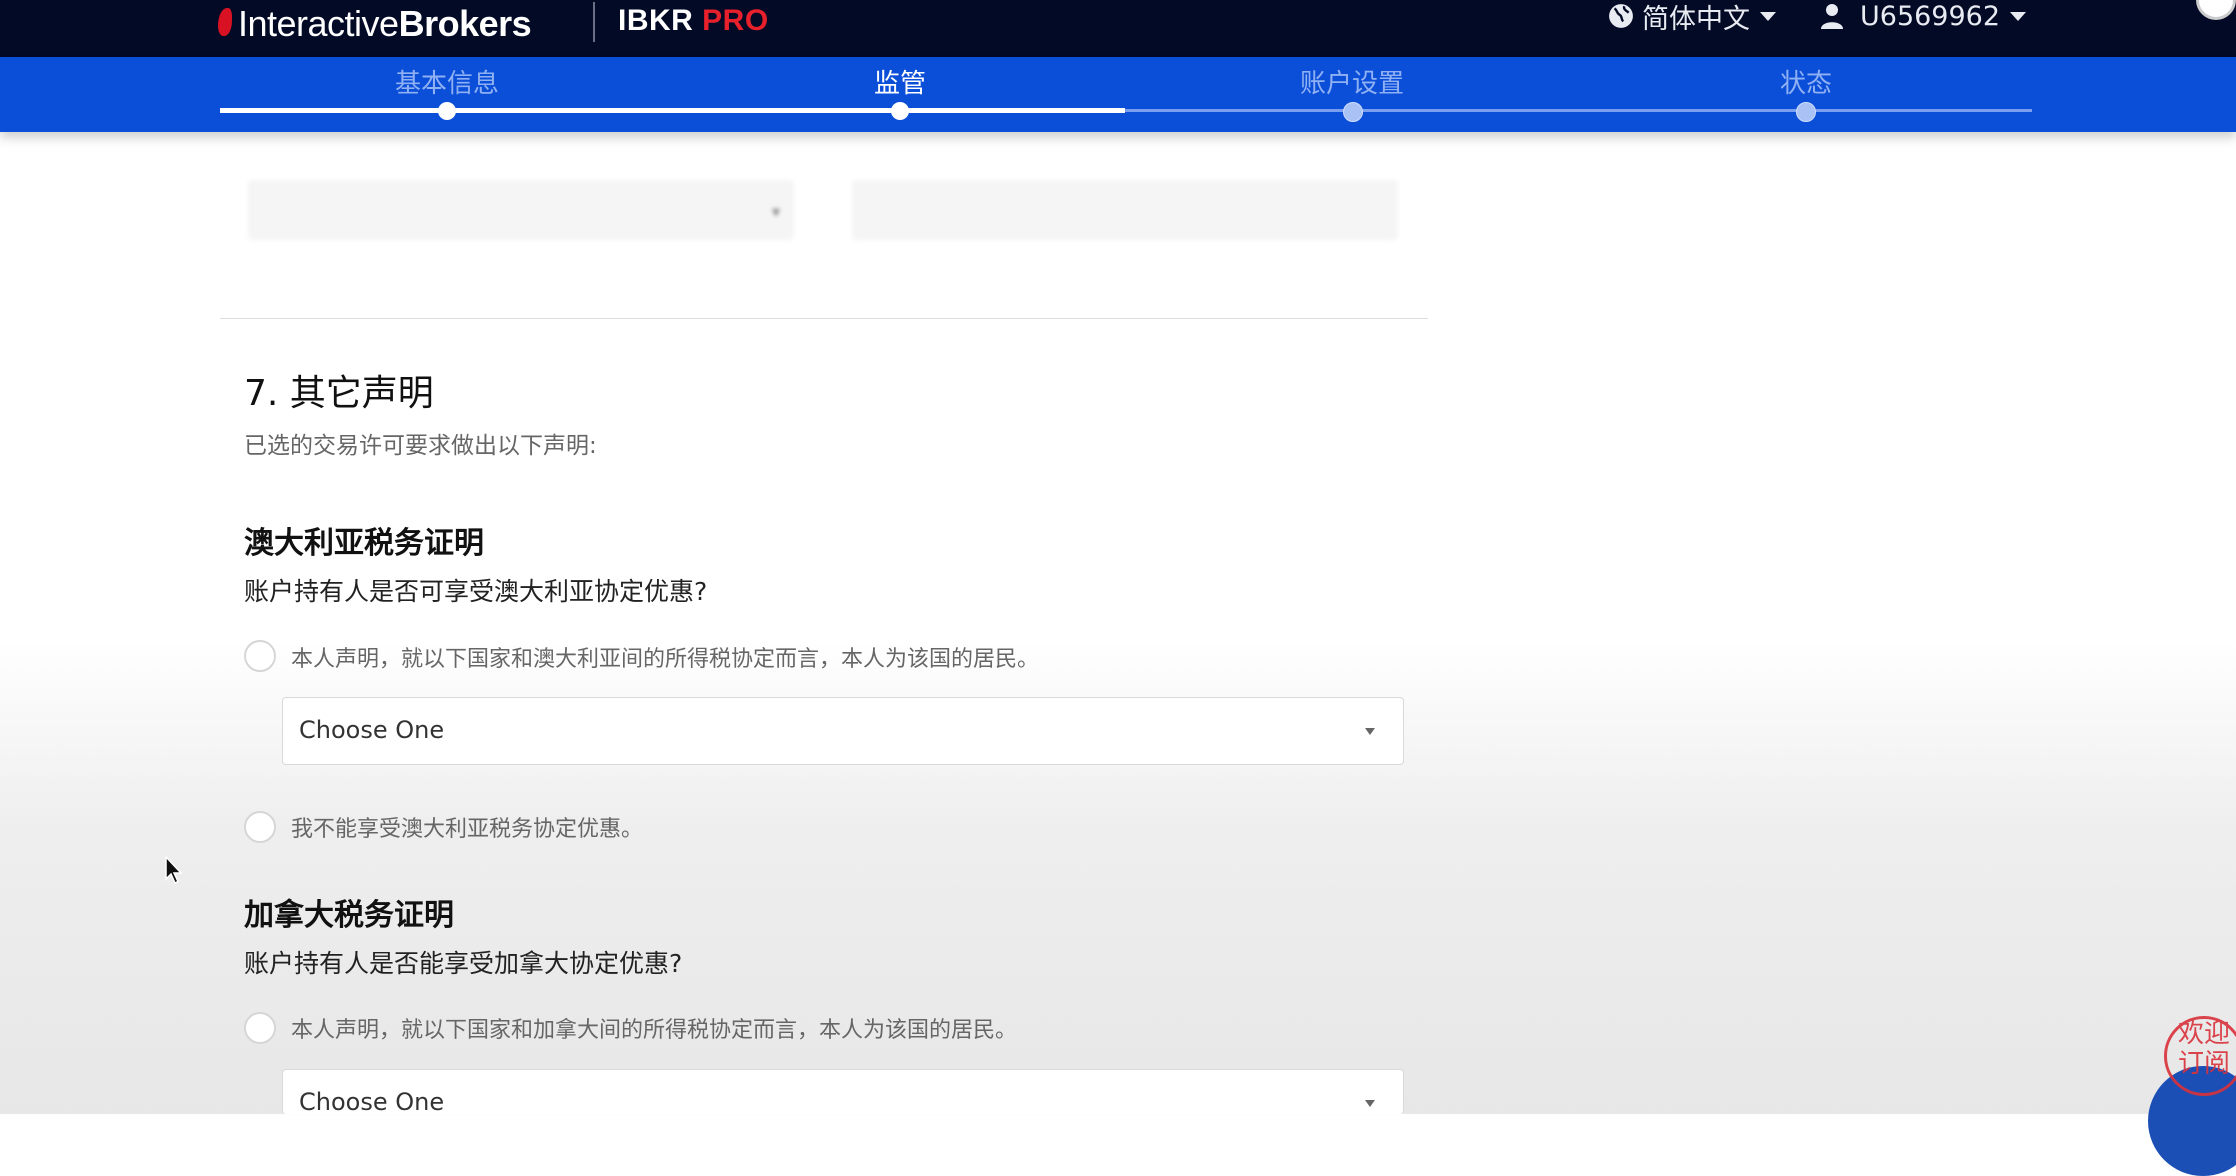 The width and height of the screenshot is (2236, 1176). What do you see at coordinates (1352, 81) in the screenshot?
I see `step-account-settings: 账户设置` at bounding box center [1352, 81].